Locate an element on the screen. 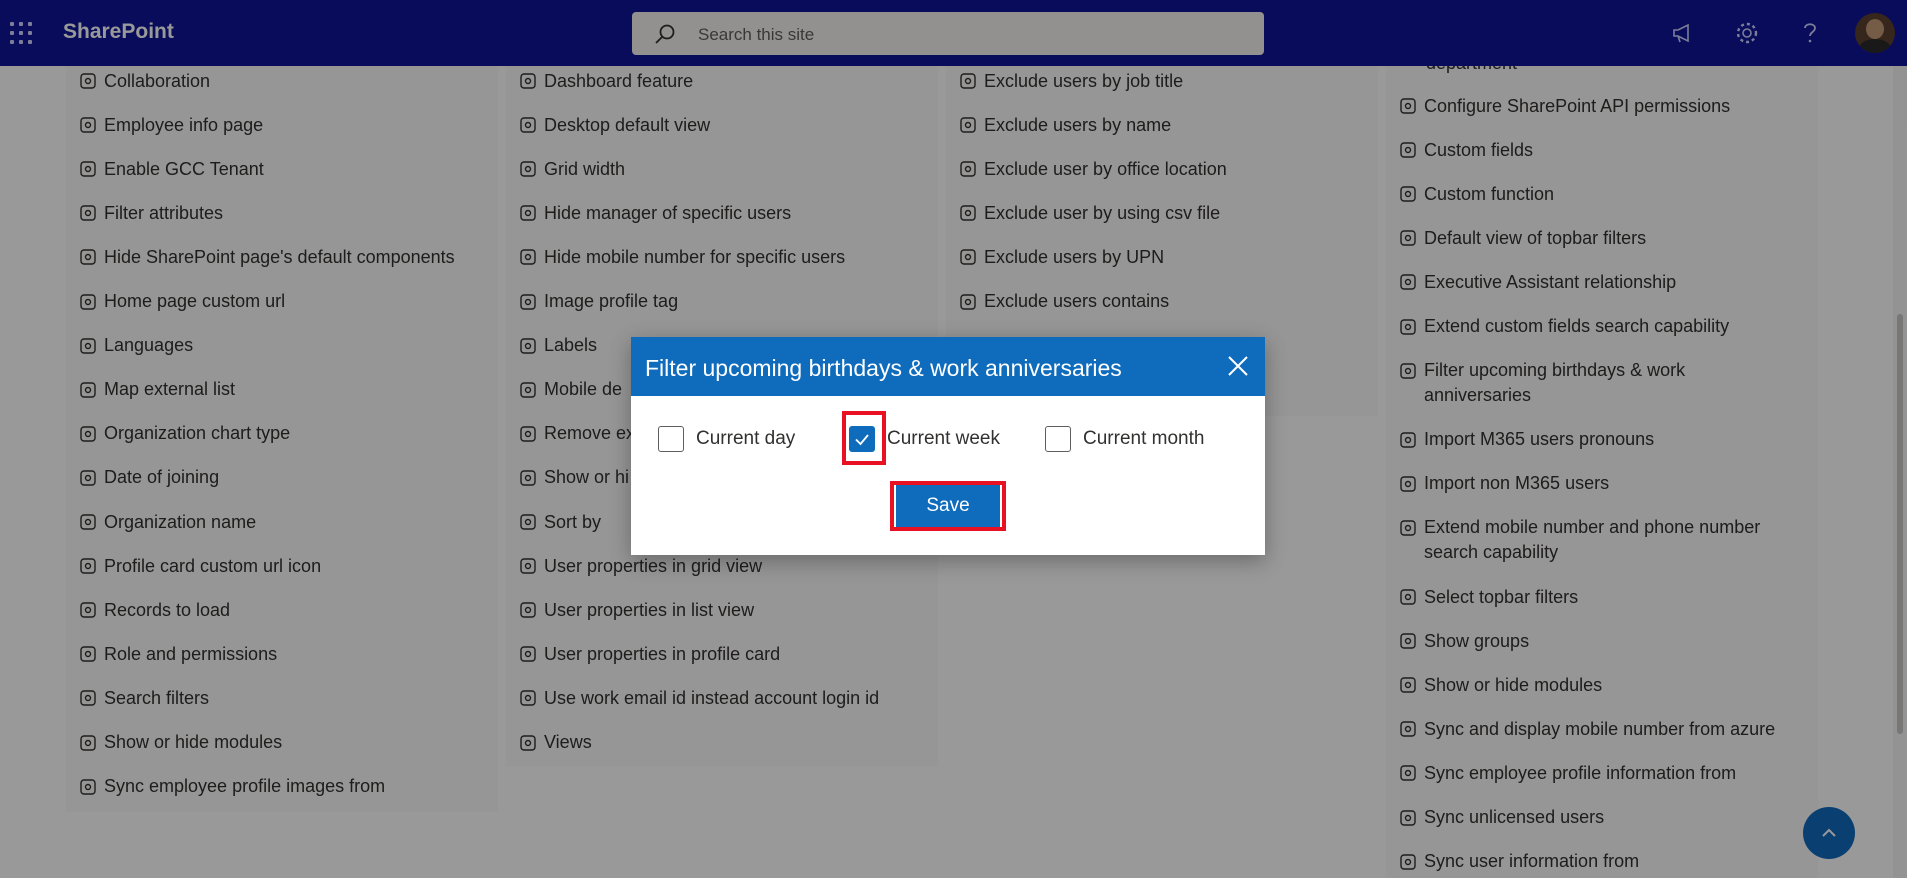  current-day-checkbox is located at coordinates (671, 439).